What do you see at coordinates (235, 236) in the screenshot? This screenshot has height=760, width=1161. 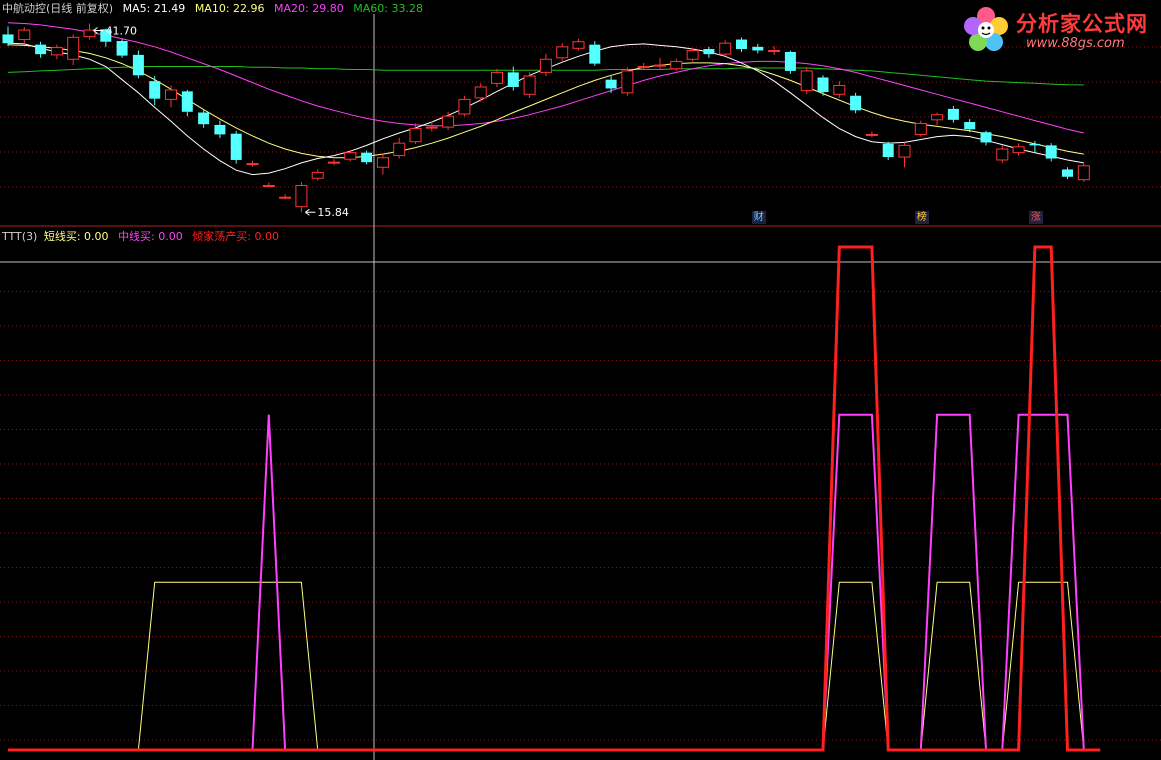 I see `all-in-buy-label: 倾家荡产买: 0.00` at bounding box center [235, 236].